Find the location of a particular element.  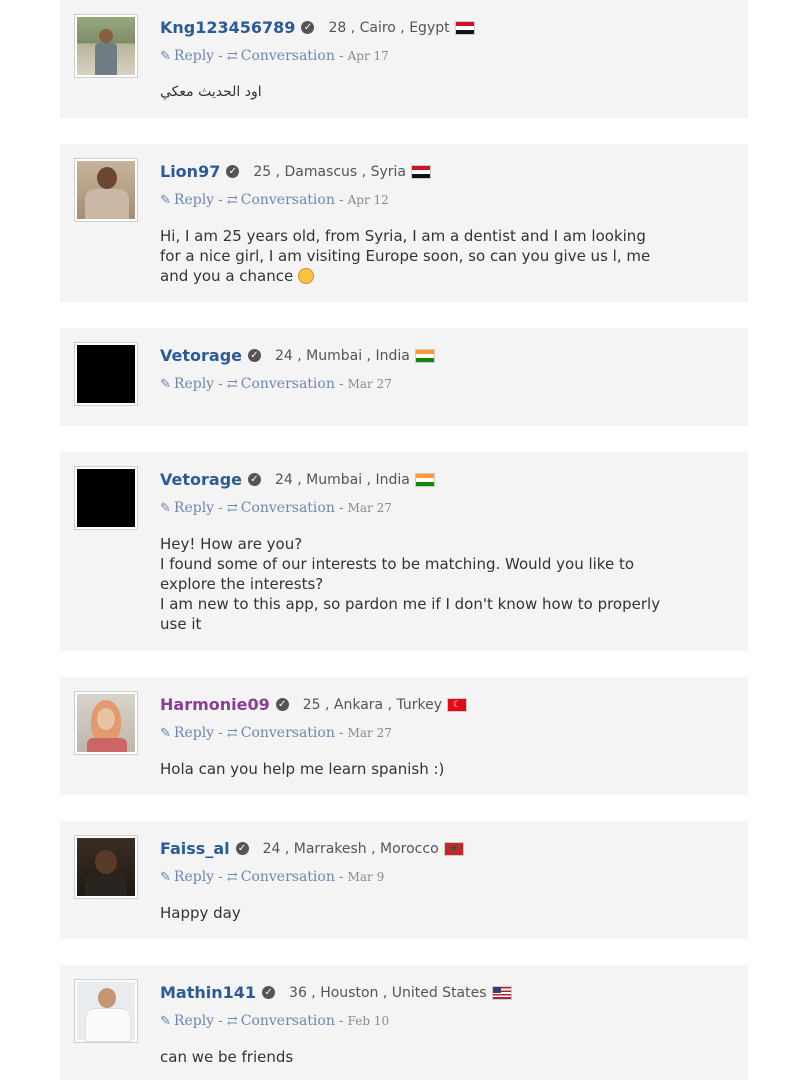

username-link: Harmonie09 is located at coordinates (215, 704).